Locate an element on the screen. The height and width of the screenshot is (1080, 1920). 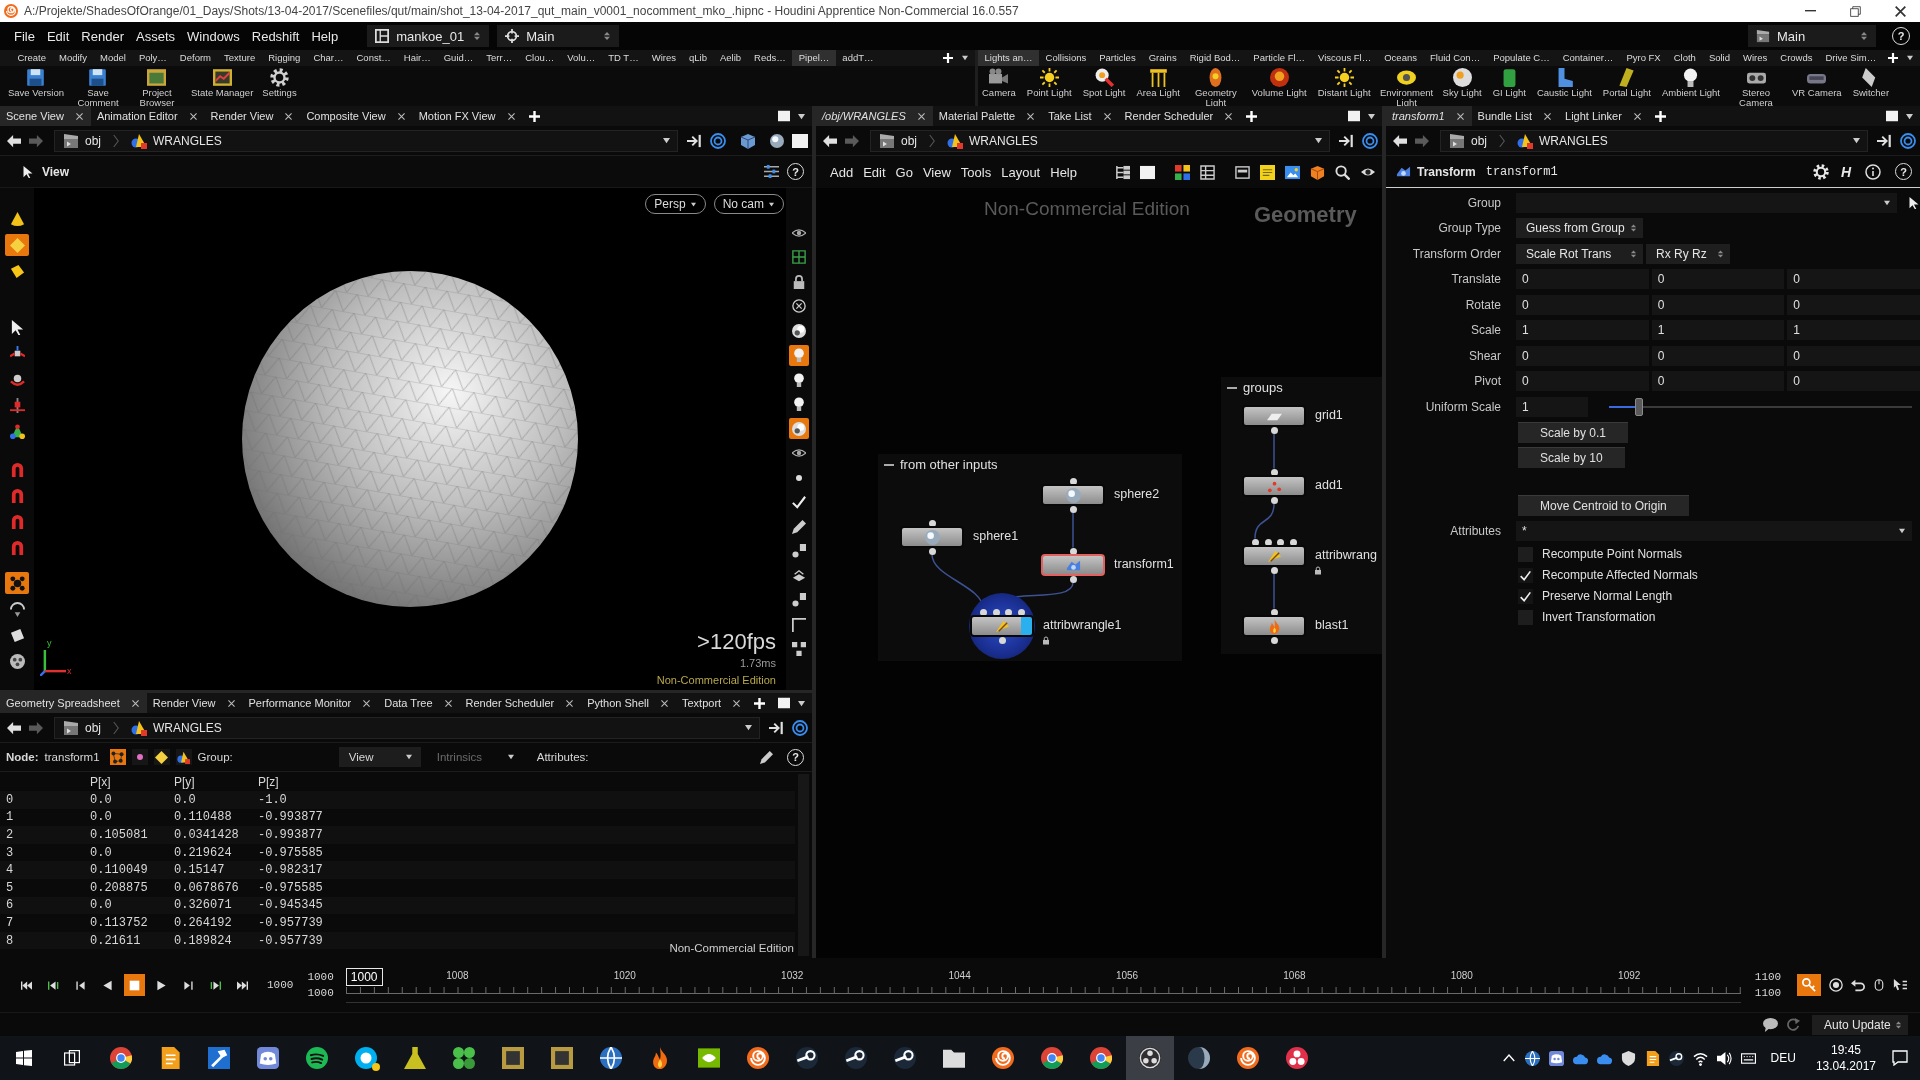
shelf-tab: Create is located at coordinates (32, 58).